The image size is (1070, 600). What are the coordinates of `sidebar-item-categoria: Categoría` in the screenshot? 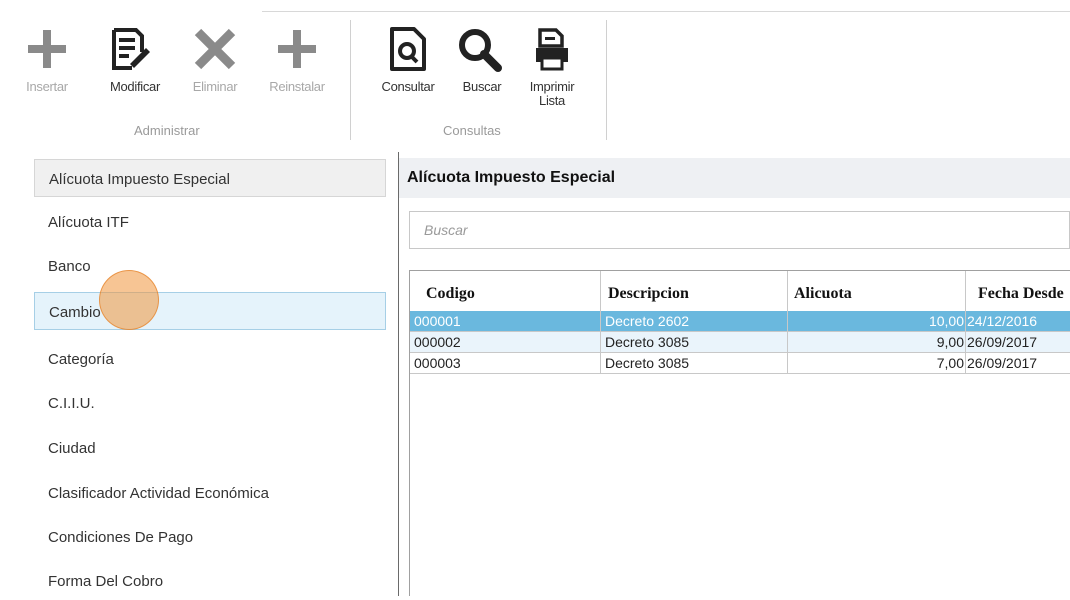 It's located at (210, 359).